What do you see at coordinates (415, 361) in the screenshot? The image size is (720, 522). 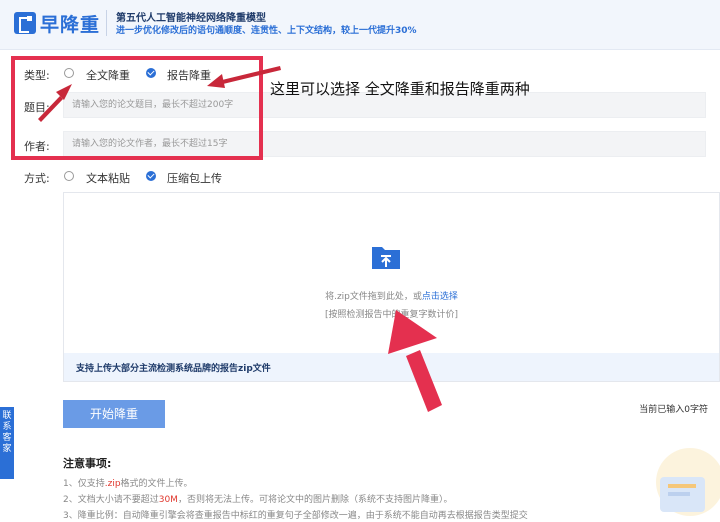 I see `arrow-to-upload` at bounding box center [415, 361].